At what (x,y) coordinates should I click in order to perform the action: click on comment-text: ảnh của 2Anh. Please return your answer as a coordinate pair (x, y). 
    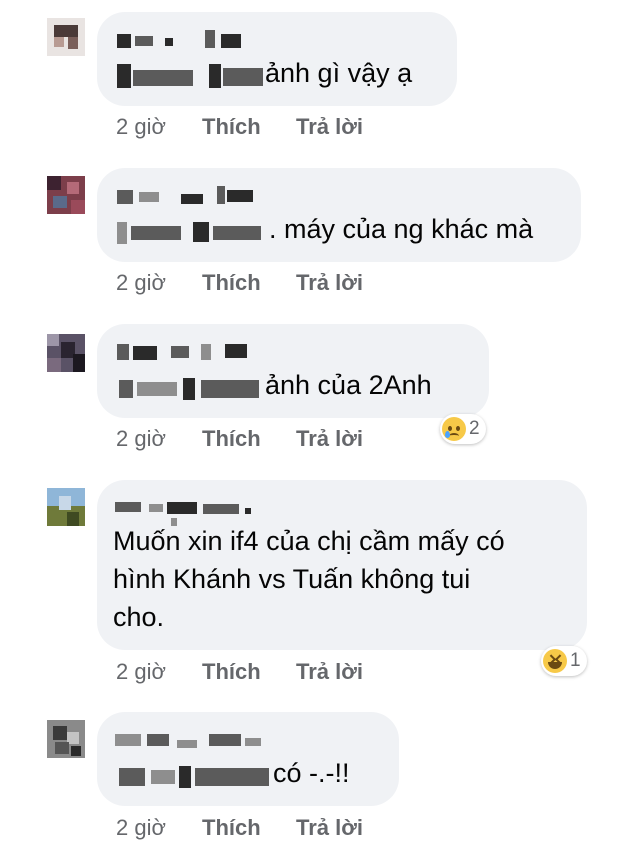
    Looking at the image, I should click on (348, 385).